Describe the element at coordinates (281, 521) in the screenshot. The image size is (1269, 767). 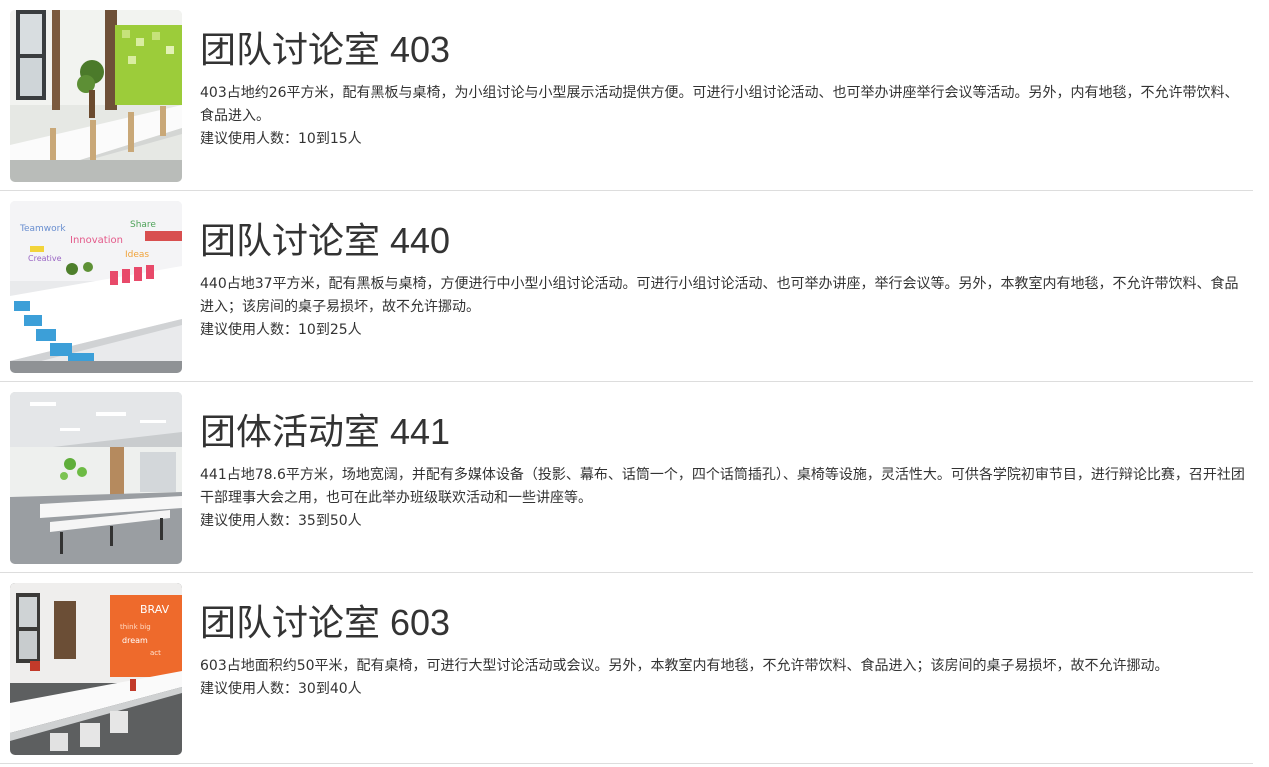
I see `room-capacity: 建议使用人数：35到50人` at that location.